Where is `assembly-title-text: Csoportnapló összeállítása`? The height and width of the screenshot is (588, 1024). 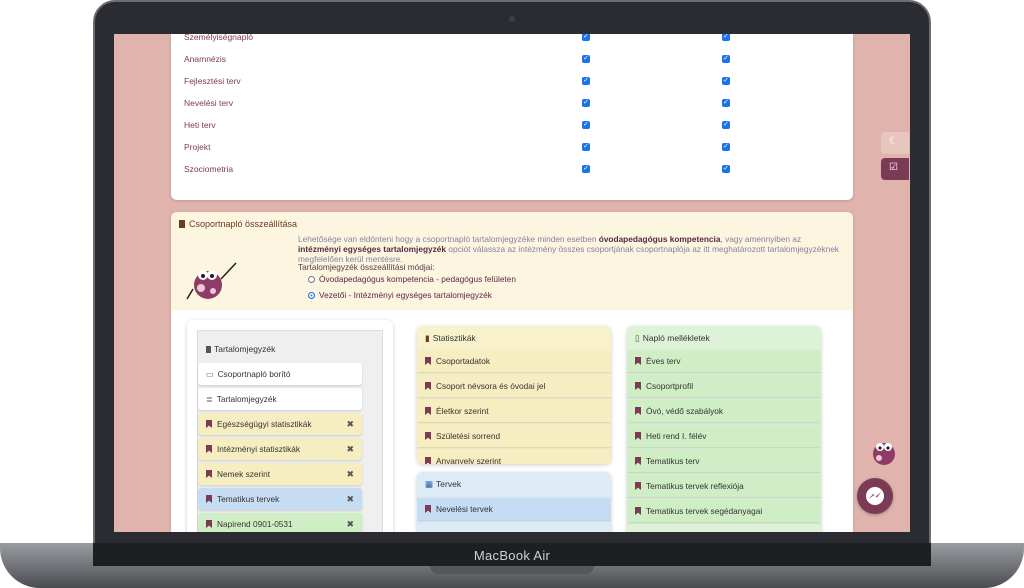 assembly-title-text: Csoportnapló összeállítása is located at coordinates (243, 224).